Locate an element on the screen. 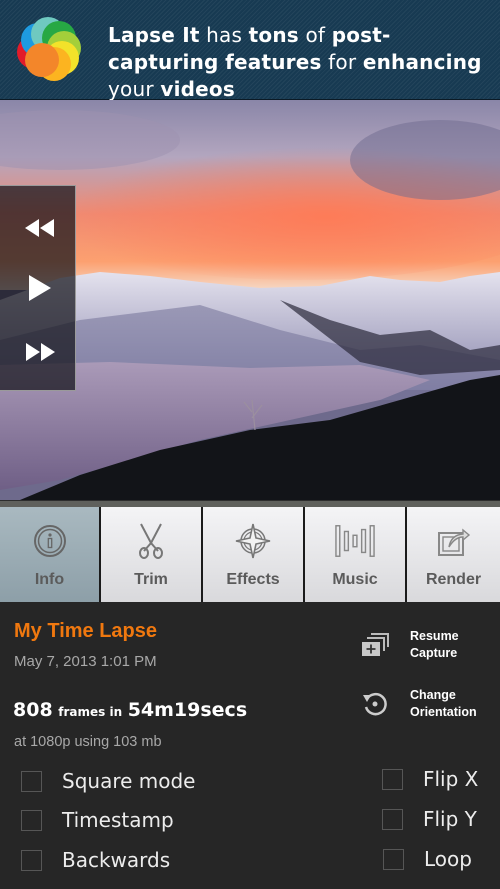 This screenshot has width=500, height=889. tab-label: Music is located at coordinates (355, 579).